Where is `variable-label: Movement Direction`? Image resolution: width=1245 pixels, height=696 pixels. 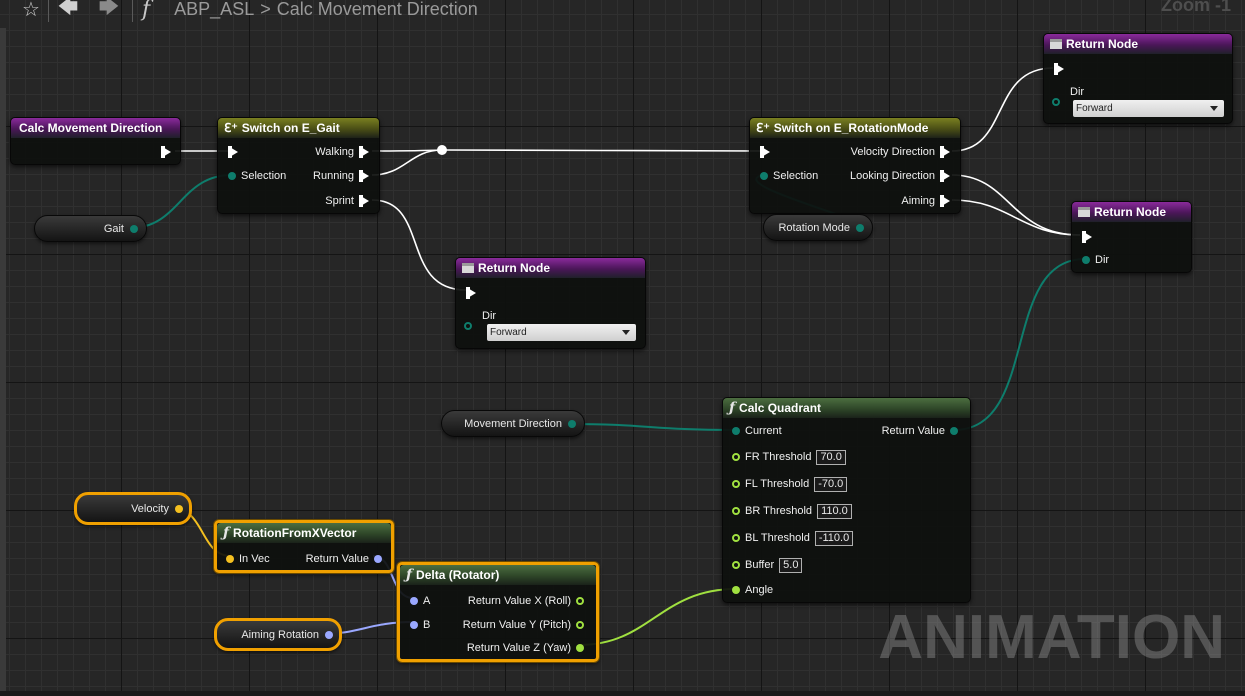
variable-label: Movement Direction is located at coordinates (513, 423).